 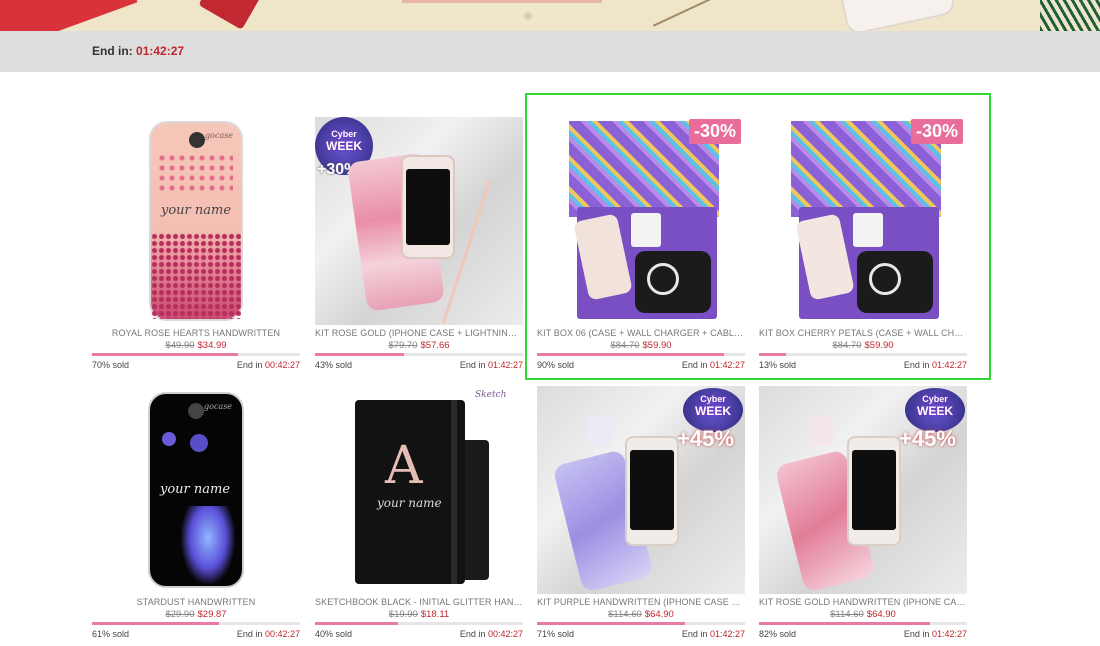 I want to click on old-price: $29.90, so click(x=180, y=614).